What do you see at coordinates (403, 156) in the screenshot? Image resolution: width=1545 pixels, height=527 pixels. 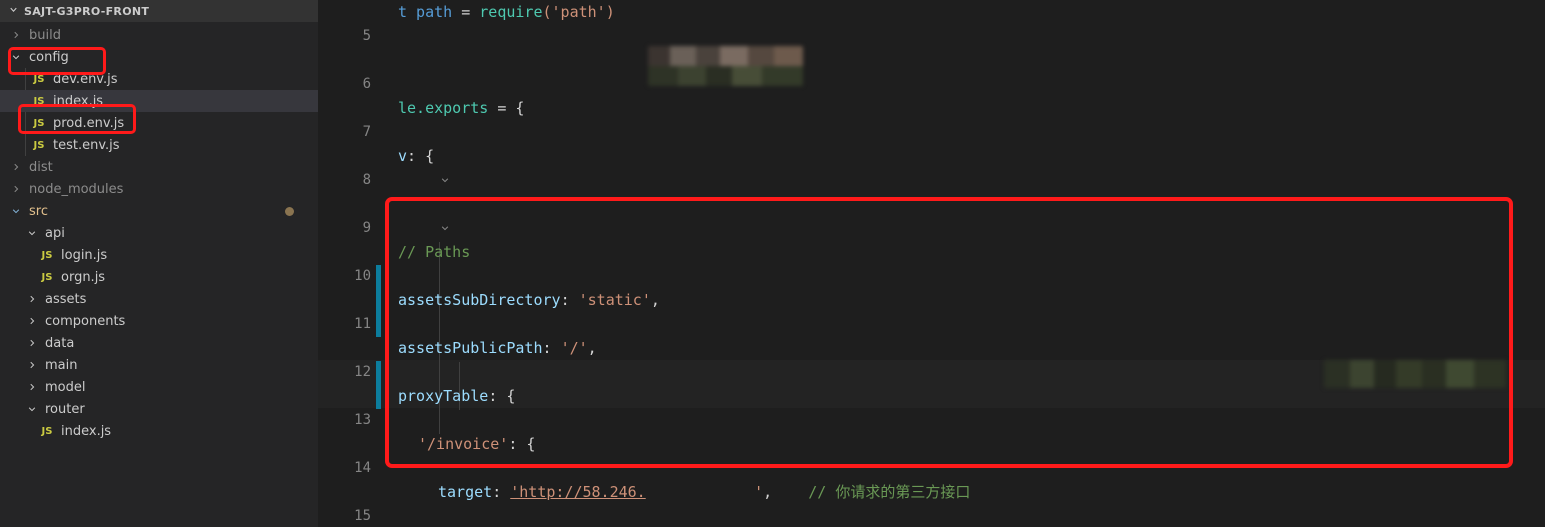 I see `token: v` at bounding box center [403, 156].